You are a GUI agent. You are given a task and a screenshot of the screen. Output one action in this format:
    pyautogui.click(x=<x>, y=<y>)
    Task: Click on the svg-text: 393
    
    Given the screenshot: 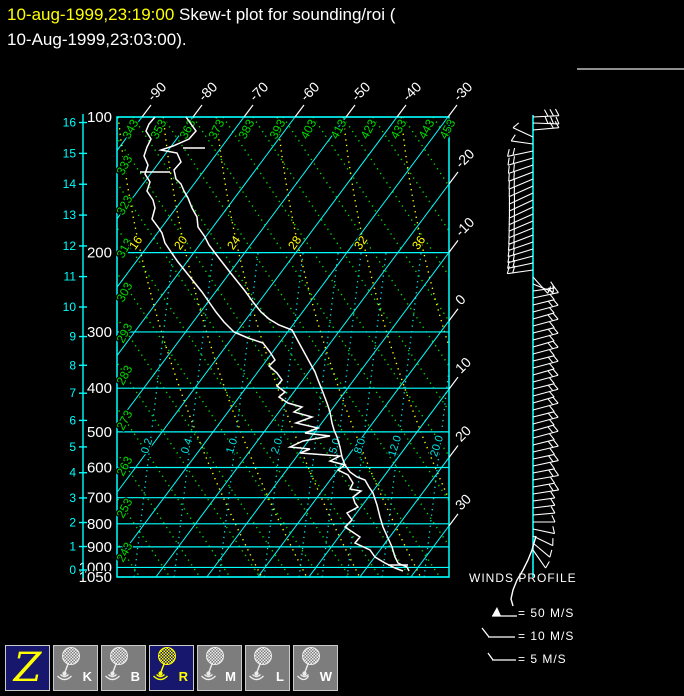 What is the action you would take?
    pyautogui.click(x=278, y=129)
    